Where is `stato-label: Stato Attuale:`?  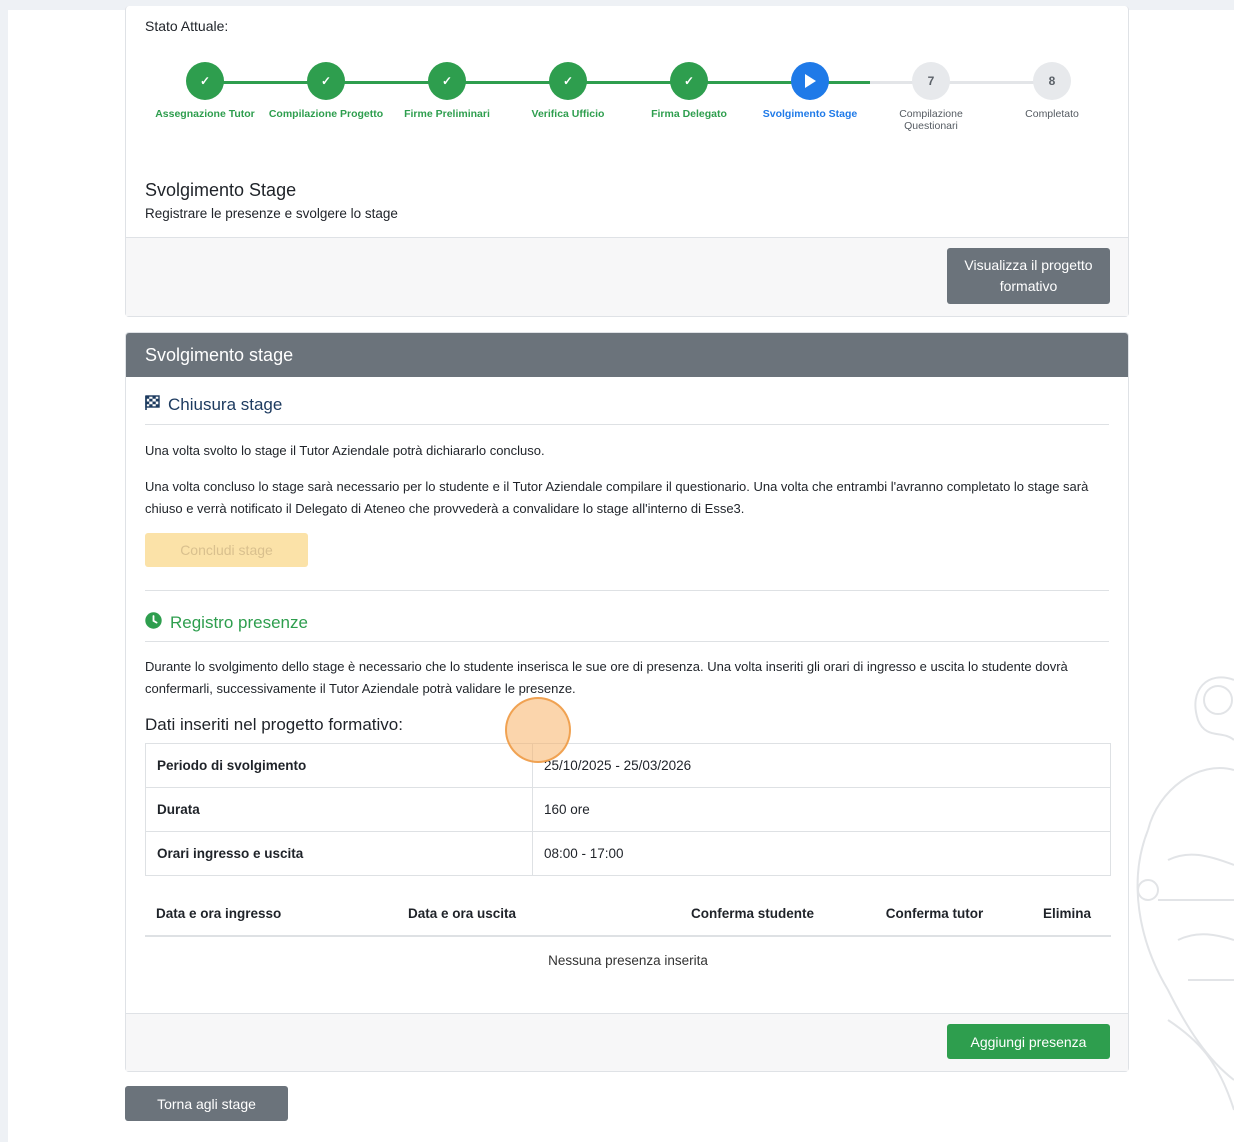 stato-label: Stato Attuale: is located at coordinates (187, 26).